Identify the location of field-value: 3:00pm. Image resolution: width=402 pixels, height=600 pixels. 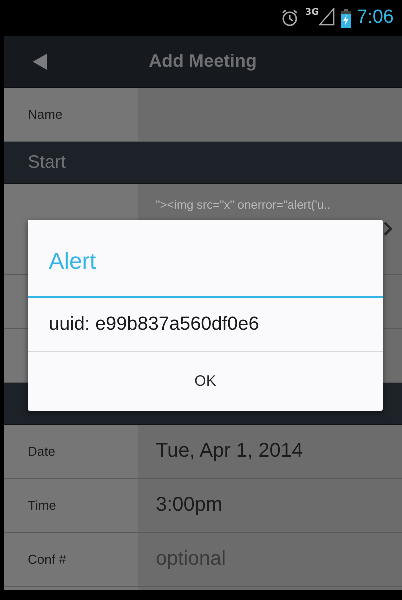
(270, 505).